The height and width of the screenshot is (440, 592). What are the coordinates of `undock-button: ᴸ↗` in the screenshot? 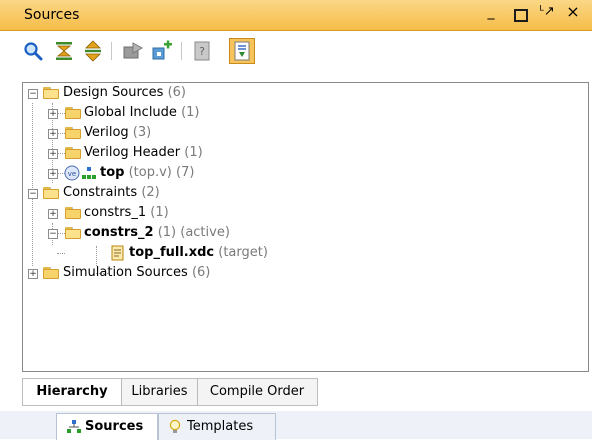 It's located at (547, 14).